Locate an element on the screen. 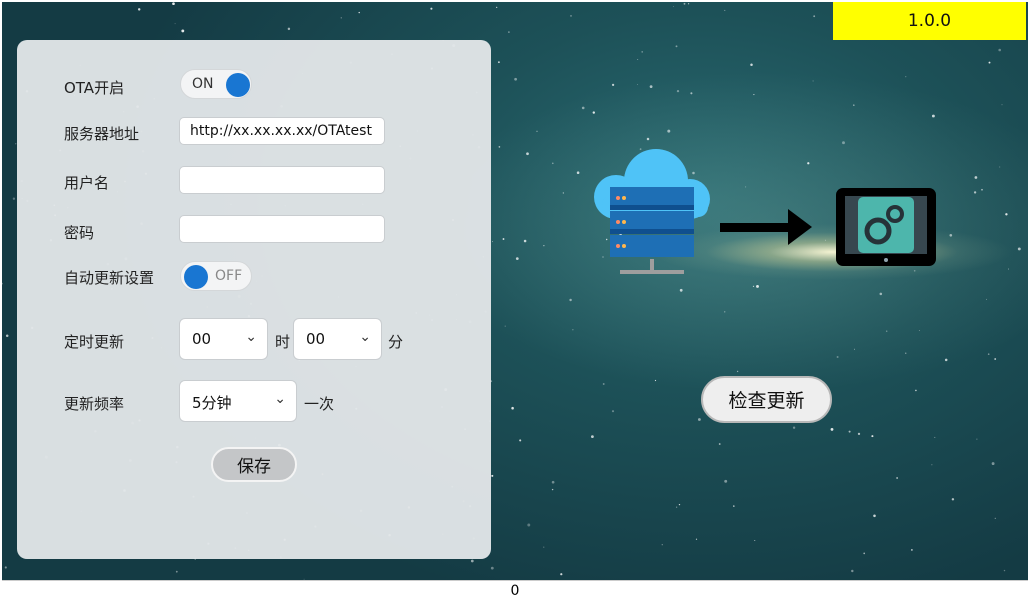  hour-select: 00 ⌄ is located at coordinates (223, 339).